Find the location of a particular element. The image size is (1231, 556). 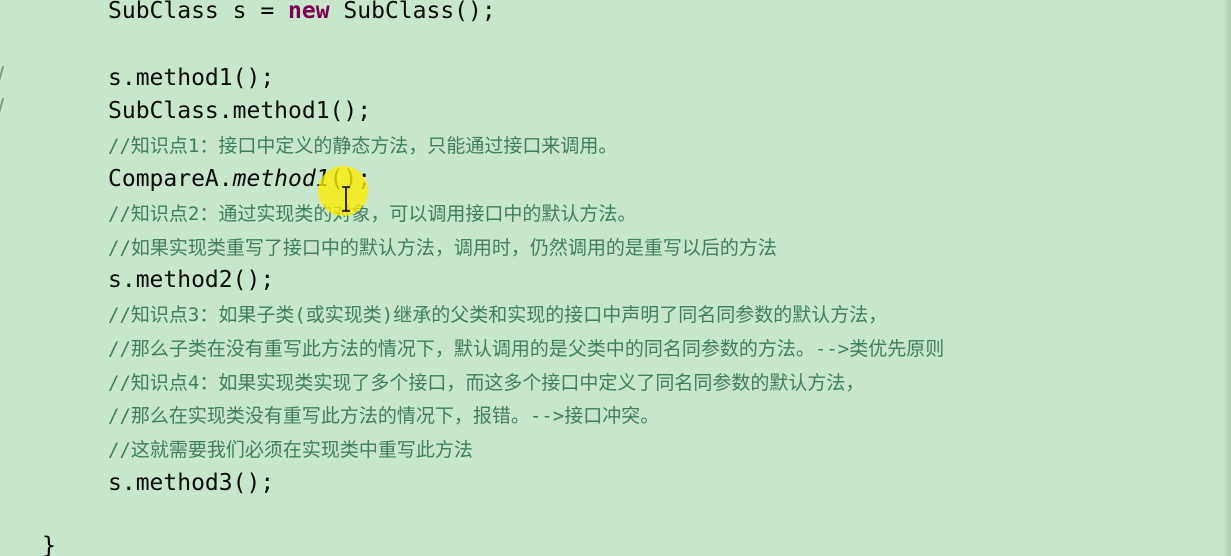

code-text: CompareA. is located at coordinates (170, 179).